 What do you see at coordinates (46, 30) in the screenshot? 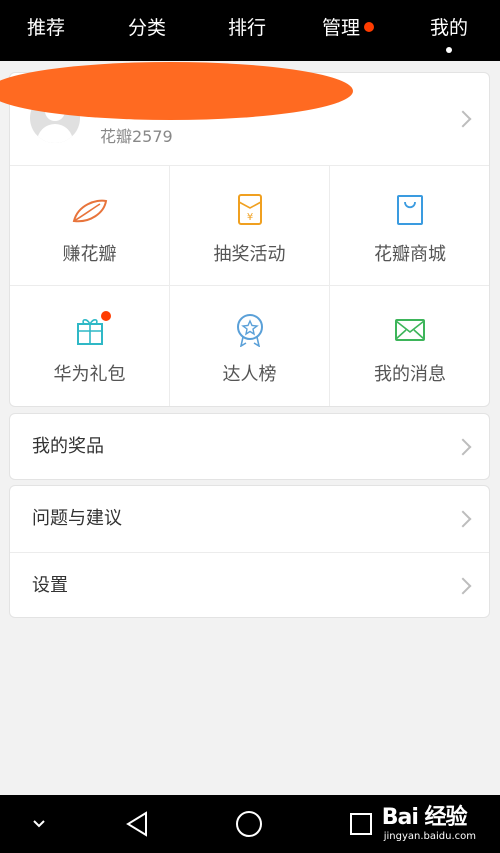
I see `tab-recommend: 推荐` at bounding box center [46, 30].